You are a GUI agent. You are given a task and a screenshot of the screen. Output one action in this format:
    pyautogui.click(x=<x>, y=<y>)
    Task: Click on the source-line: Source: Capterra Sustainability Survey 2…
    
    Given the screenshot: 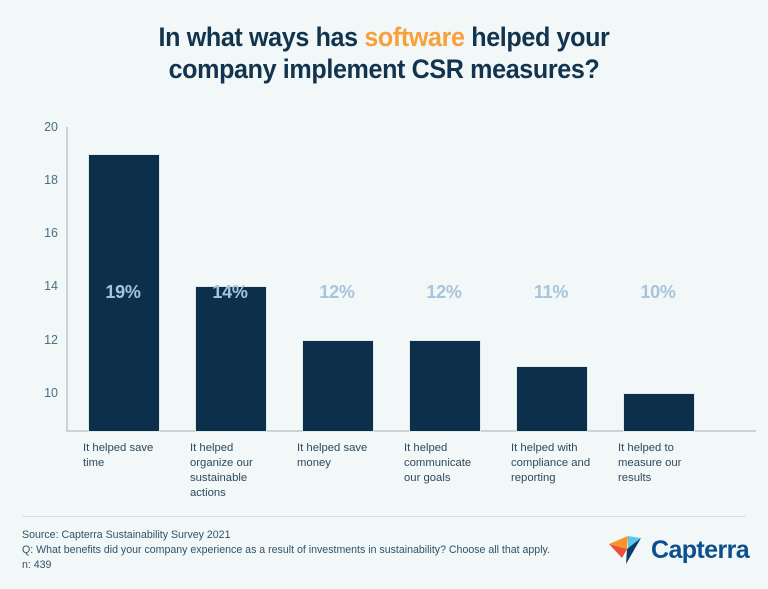 What is the action you would take?
    pyautogui.click(x=126, y=535)
    